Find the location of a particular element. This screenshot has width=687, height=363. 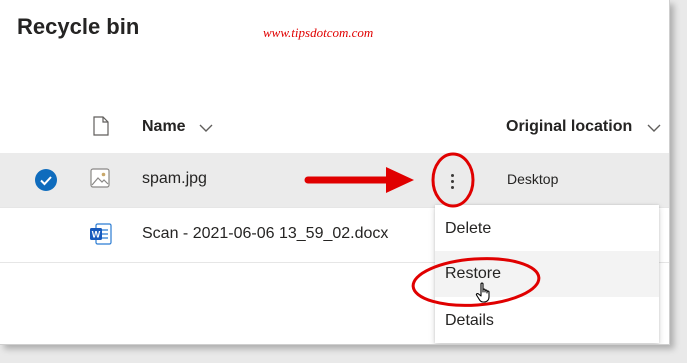

original-location: Desktop is located at coordinates (533, 179).